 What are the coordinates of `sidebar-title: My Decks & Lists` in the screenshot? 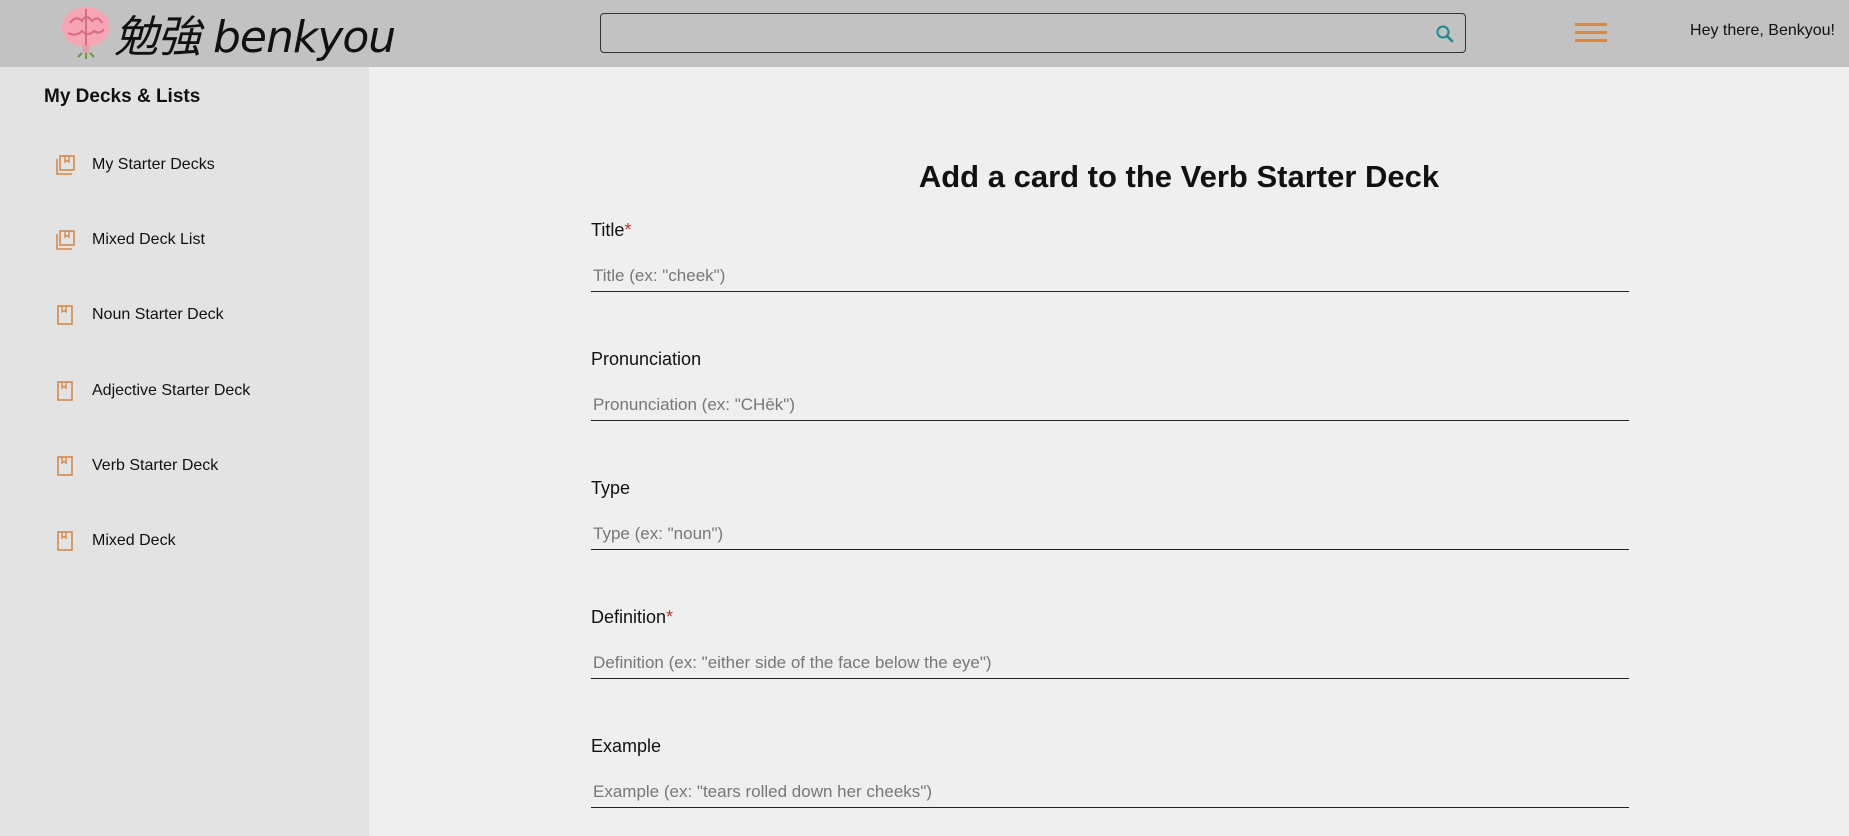 It's located at (122, 96).